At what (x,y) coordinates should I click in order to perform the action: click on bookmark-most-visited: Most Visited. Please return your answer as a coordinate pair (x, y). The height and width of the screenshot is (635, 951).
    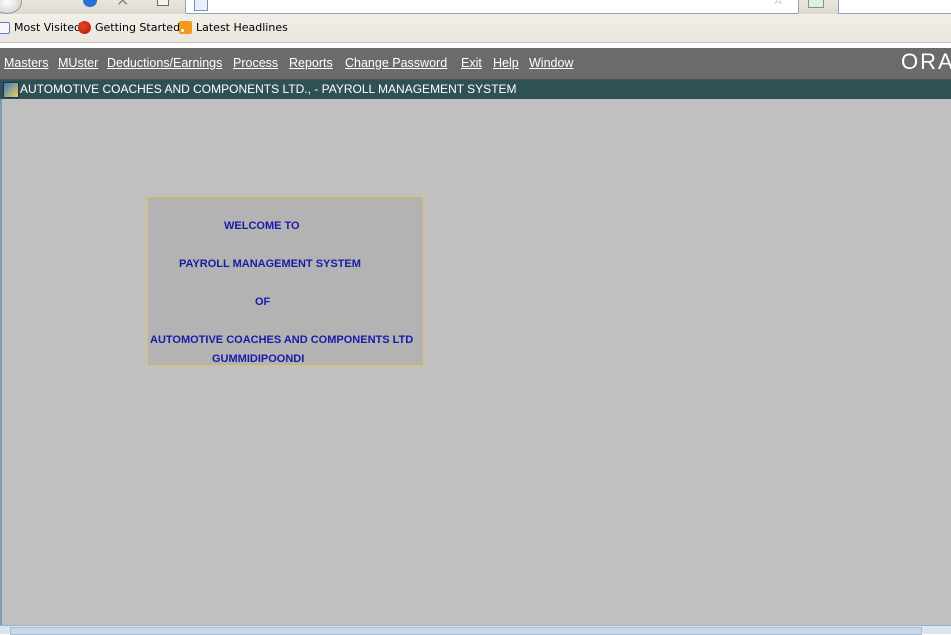
    Looking at the image, I should click on (40, 27).